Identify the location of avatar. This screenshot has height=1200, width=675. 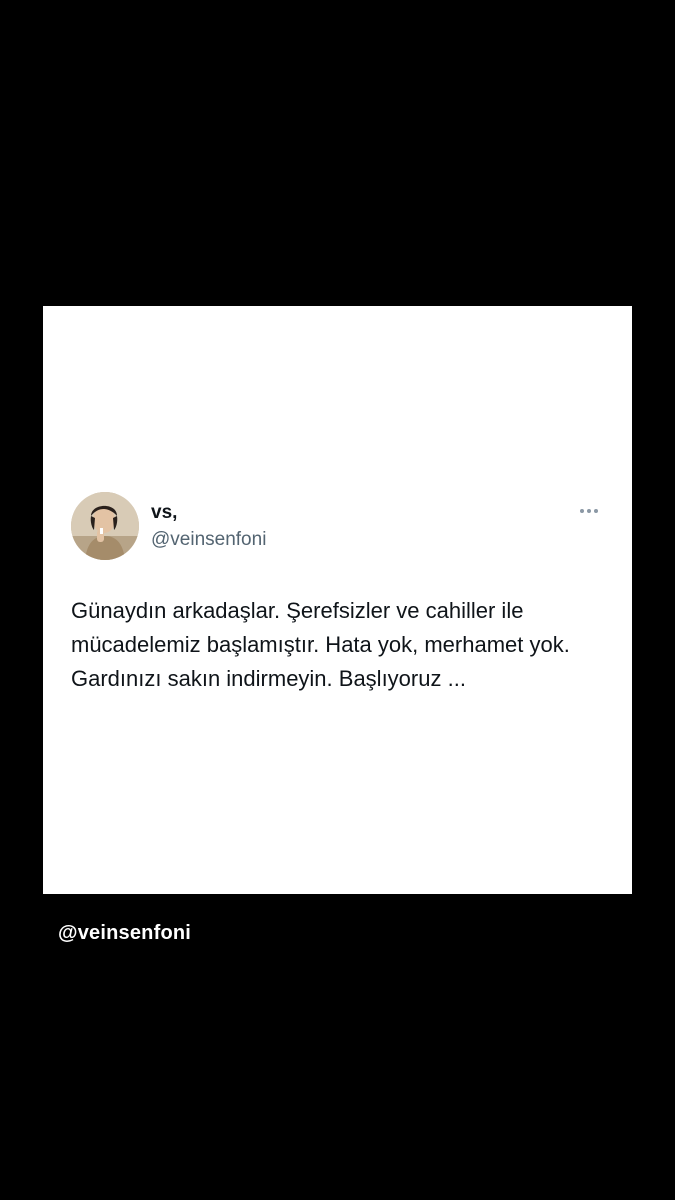
(105, 526).